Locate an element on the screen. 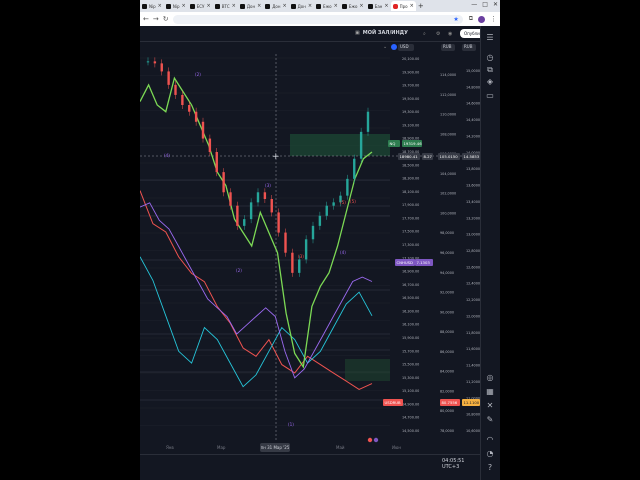 The image size is (640, 480). price-axis-label-mid: 114,0000 is located at coordinates (448, 75).